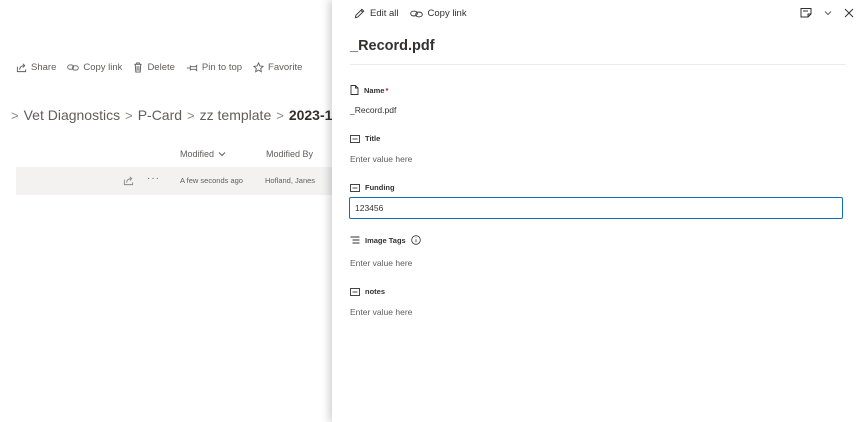 This screenshot has width=864, height=422. I want to click on share-label: Share, so click(44, 67).